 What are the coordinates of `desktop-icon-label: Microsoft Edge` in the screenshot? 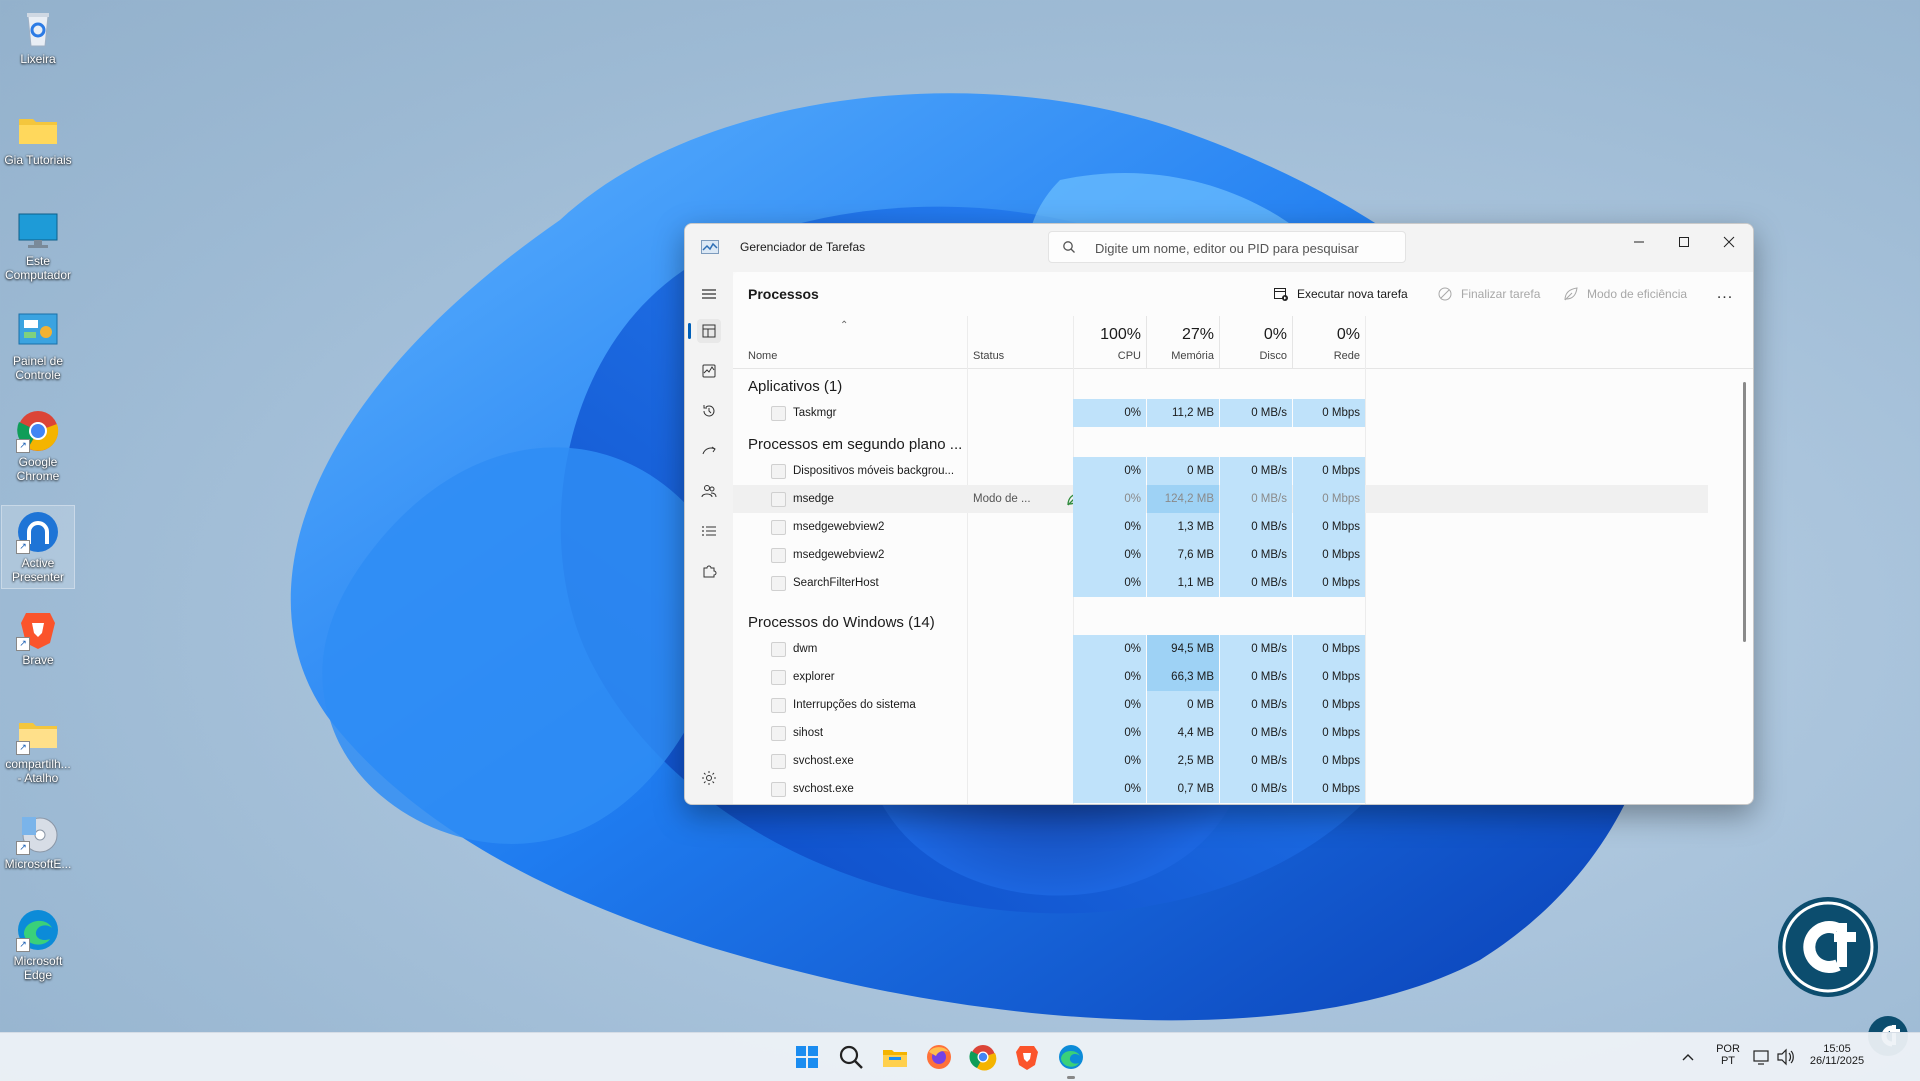 It's located at (38, 968).